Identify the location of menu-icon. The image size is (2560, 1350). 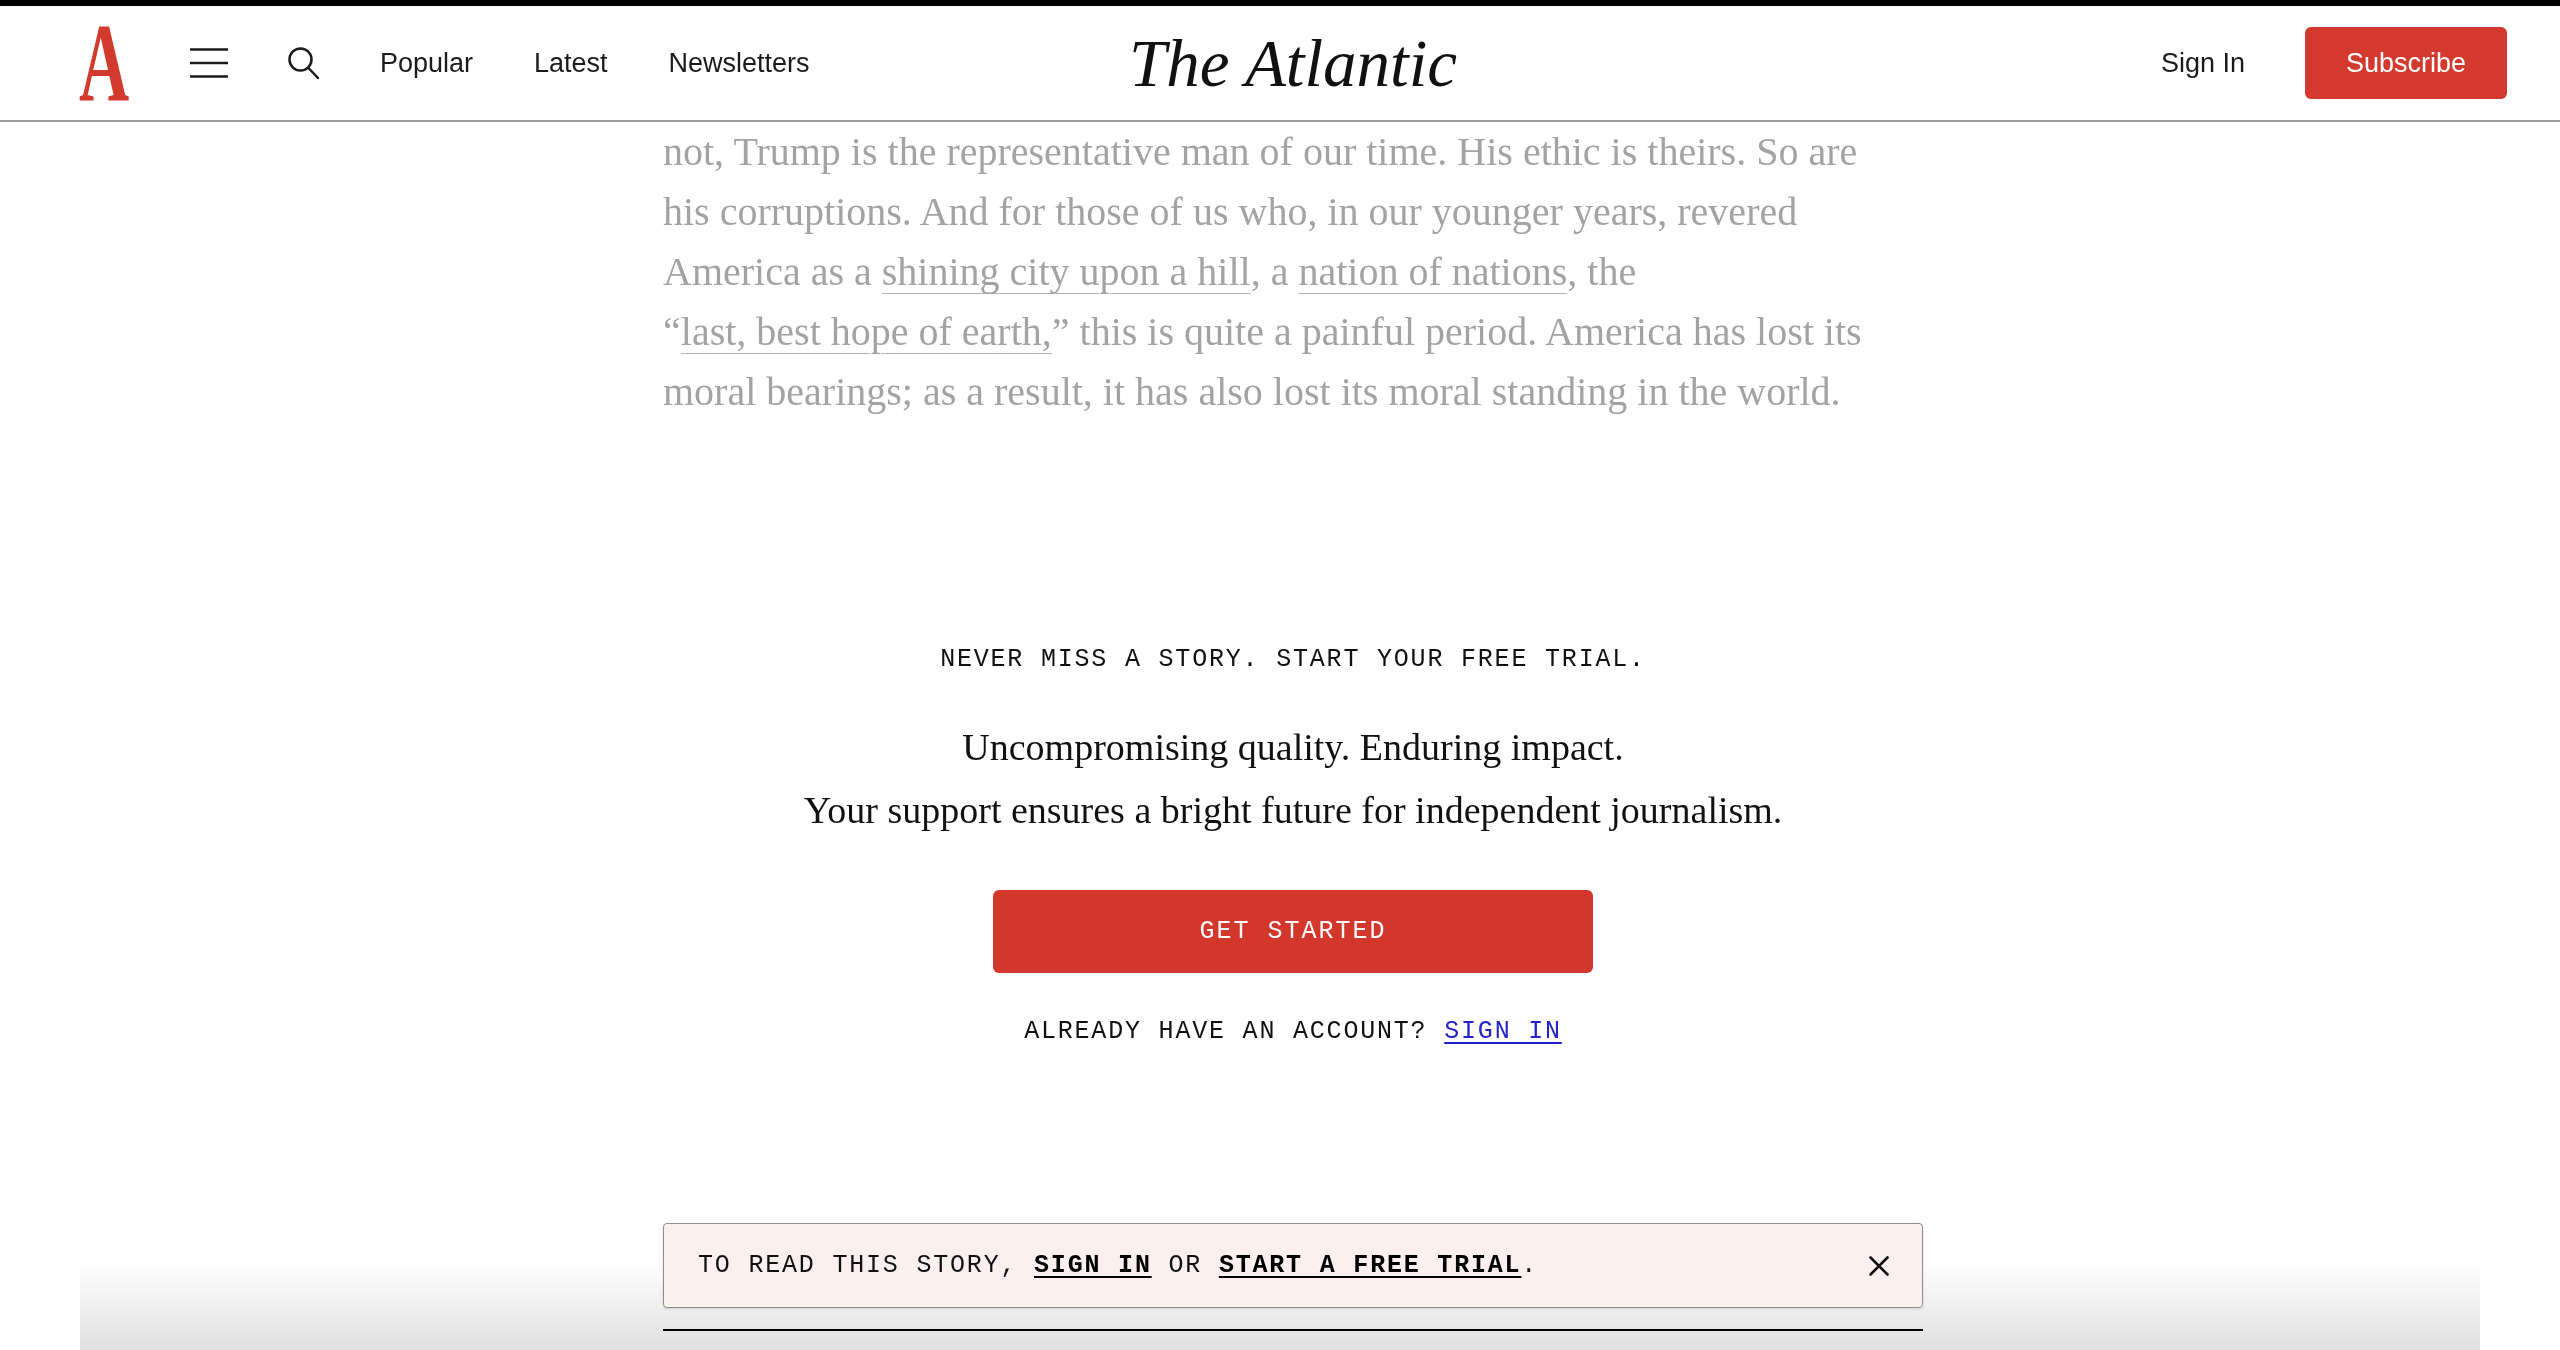
(208, 63).